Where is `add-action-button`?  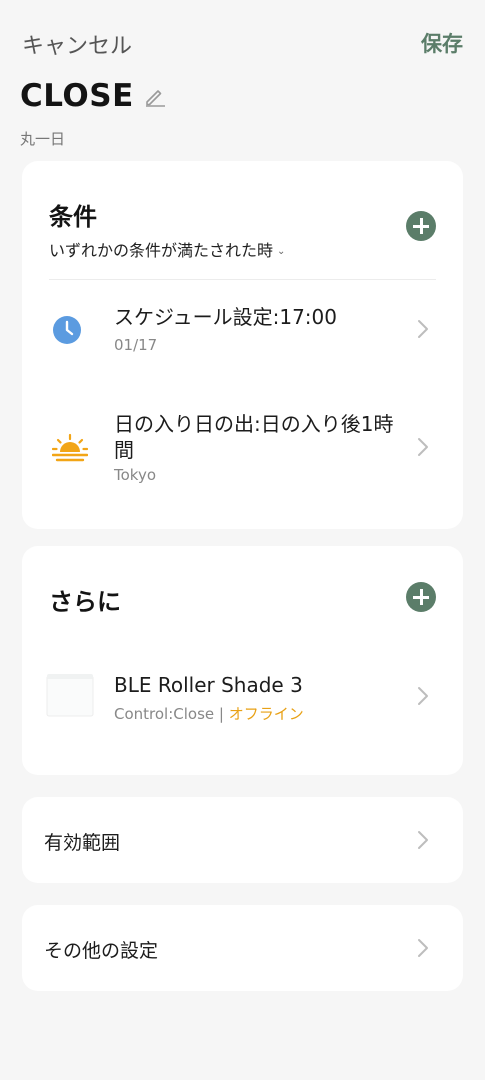
add-action-button is located at coordinates (421, 597).